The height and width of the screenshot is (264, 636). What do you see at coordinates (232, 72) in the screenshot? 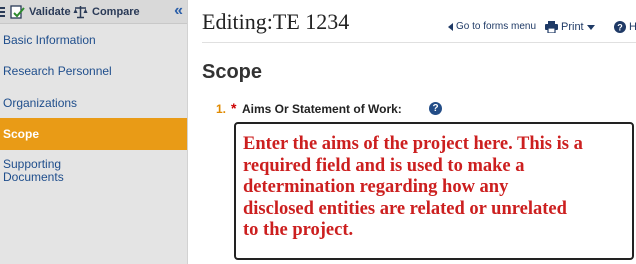
I see `section-title: Scope` at bounding box center [232, 72].